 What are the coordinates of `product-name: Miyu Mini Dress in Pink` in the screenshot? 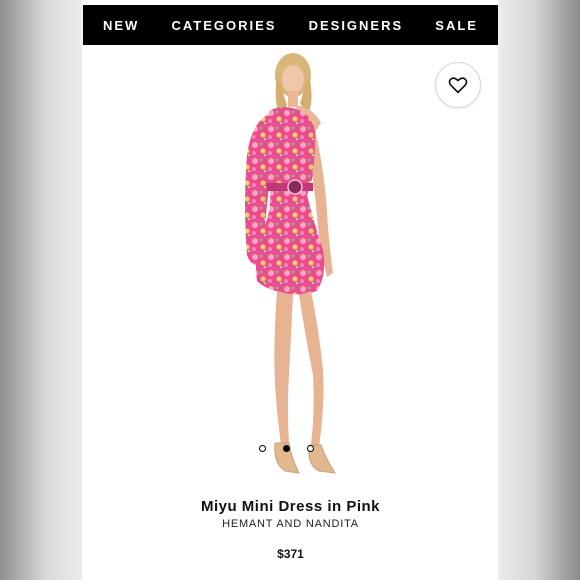 It's located at (290, 506).